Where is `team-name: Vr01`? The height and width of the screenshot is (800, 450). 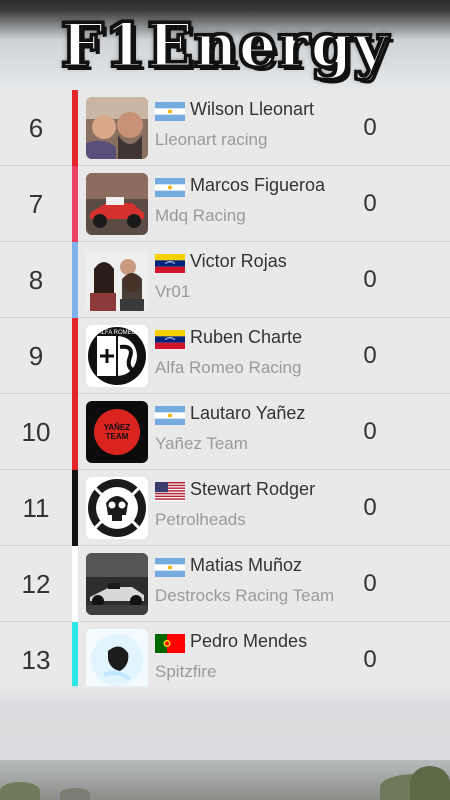
team-name: Vr01 is located at coordinates (173, 291).